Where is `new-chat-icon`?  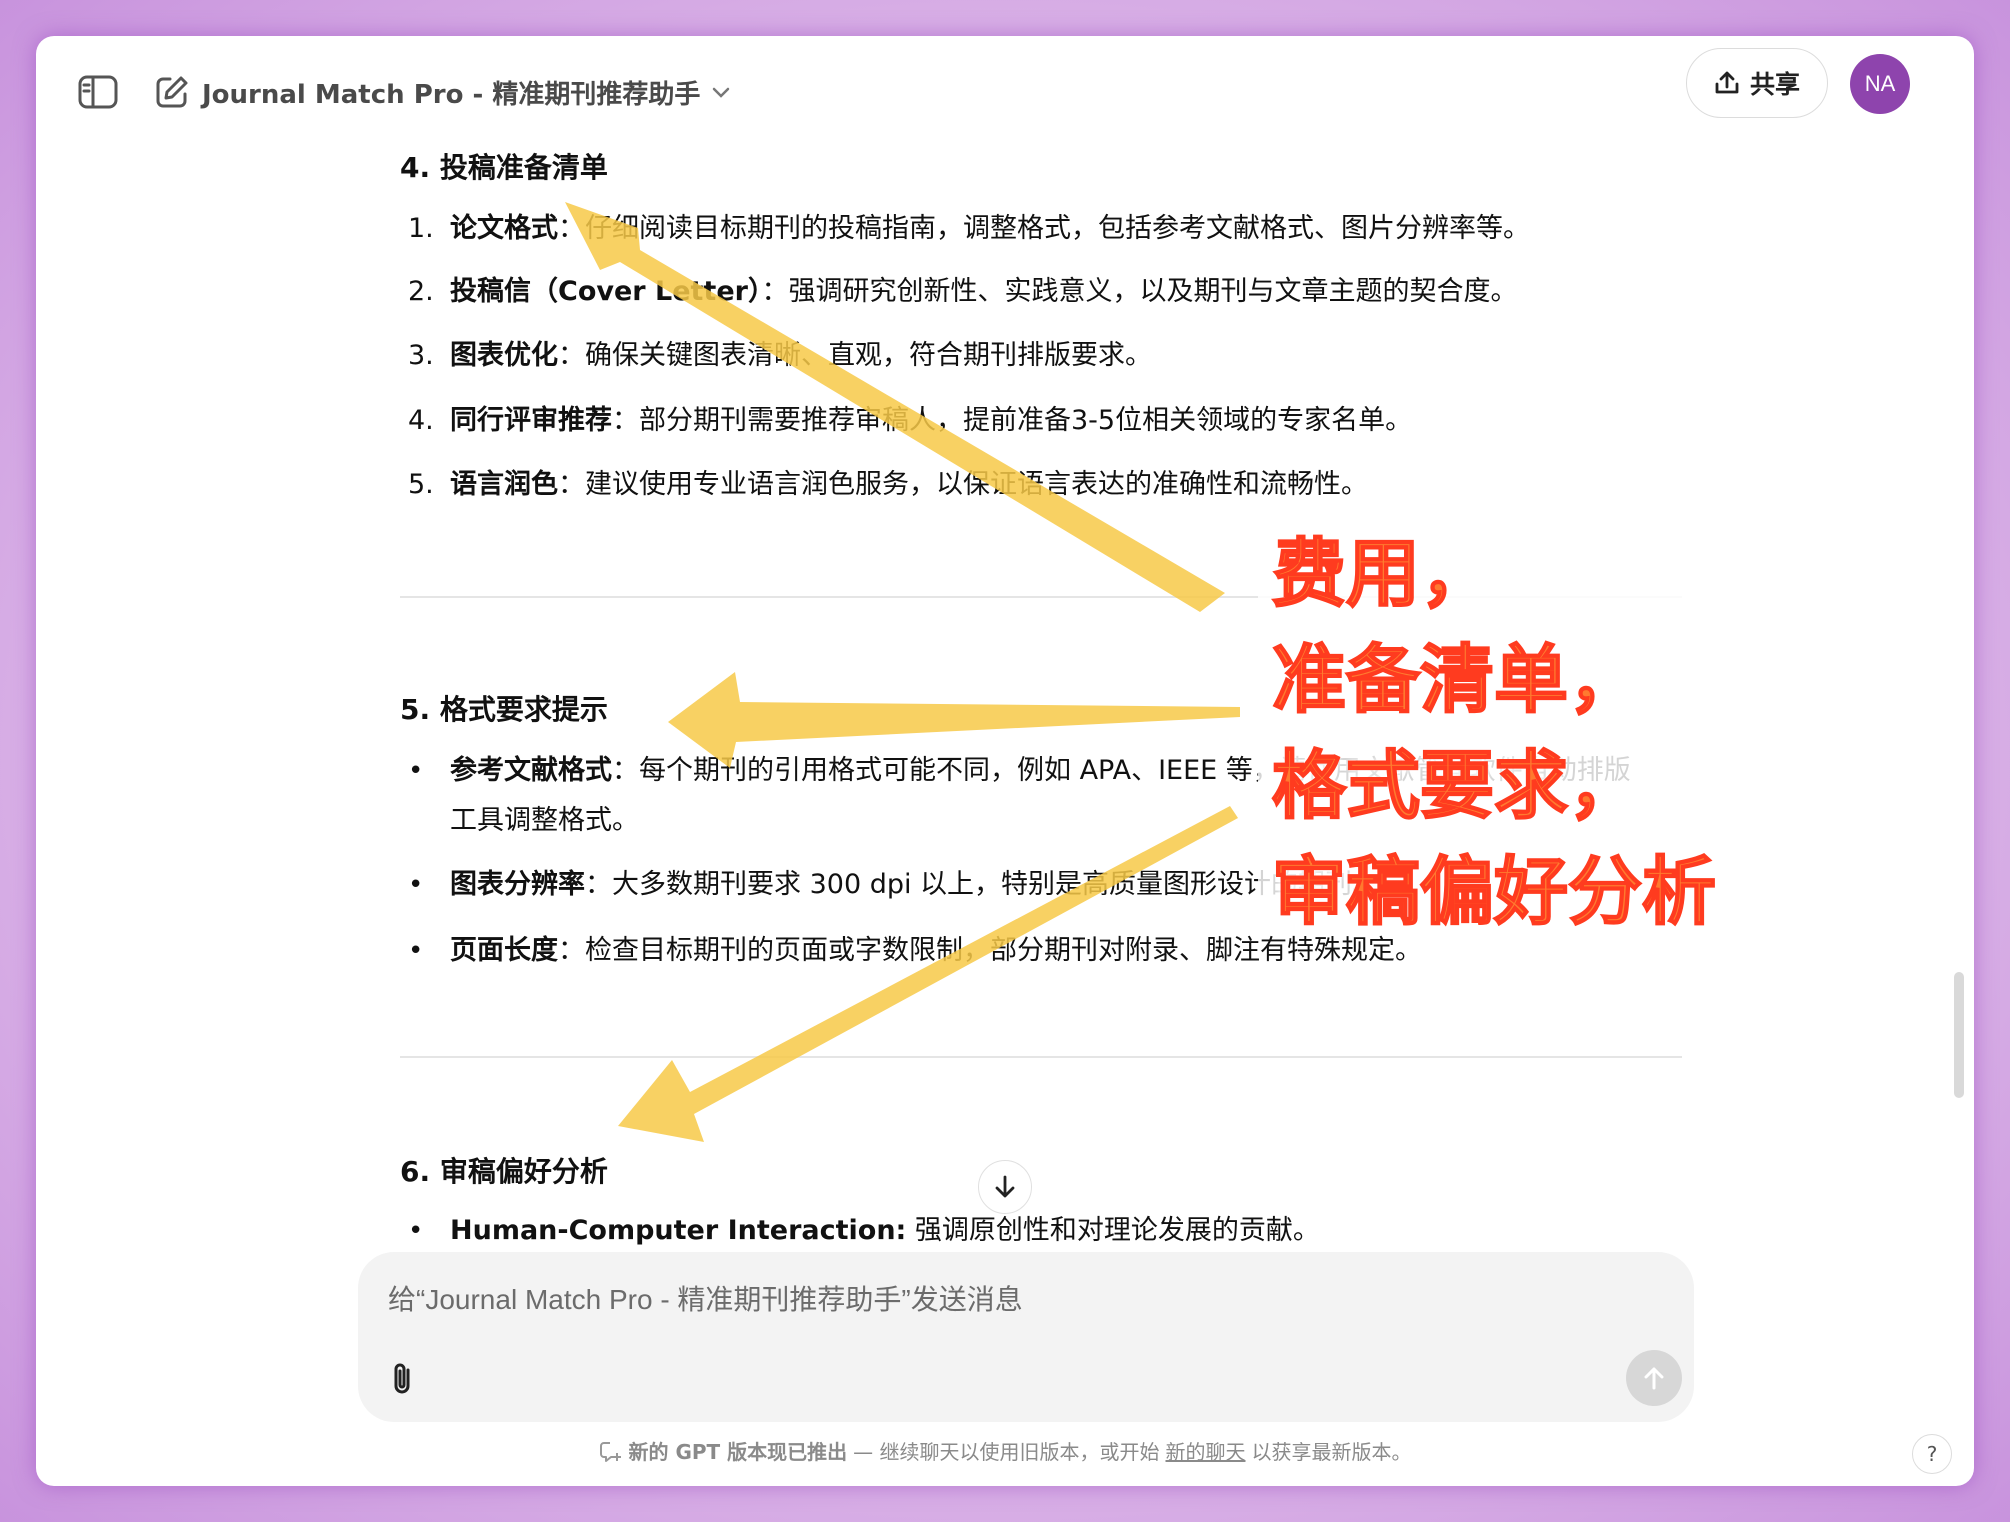 new-chat-icon is located at coordinates (172, 92).